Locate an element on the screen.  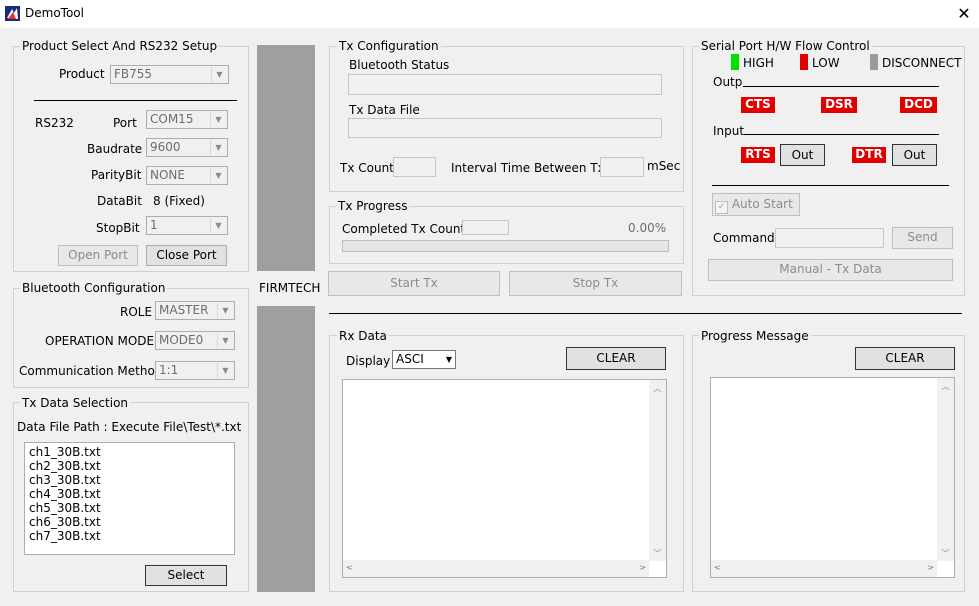
databit-value: 8 (Fixed) is located at coordinates (179, 201).